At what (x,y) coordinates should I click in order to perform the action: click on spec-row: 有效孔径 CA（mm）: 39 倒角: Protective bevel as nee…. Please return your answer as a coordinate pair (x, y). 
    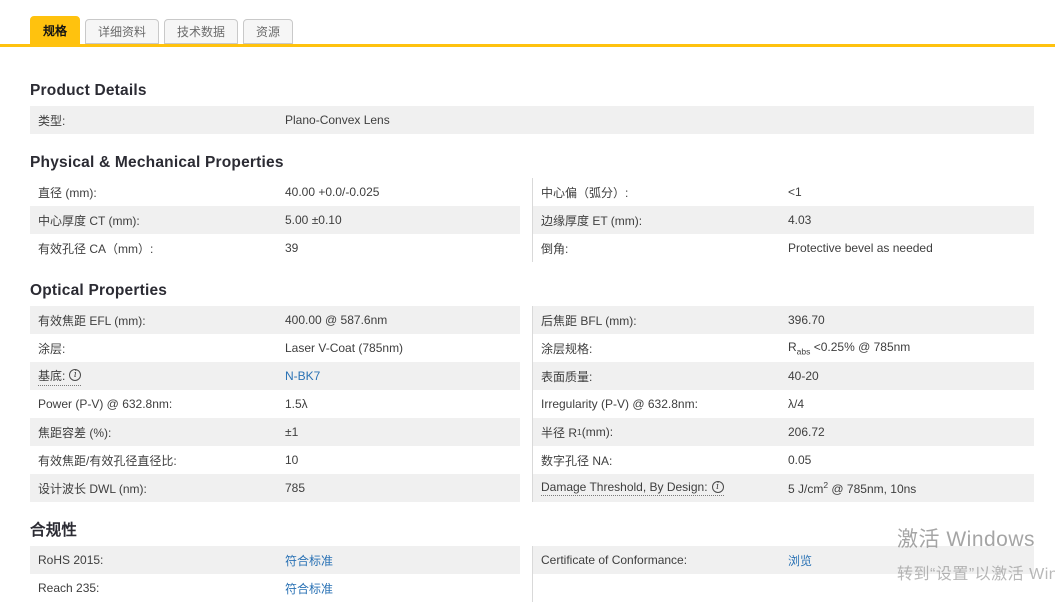
    Looking at the image, I should click on (532, 248).